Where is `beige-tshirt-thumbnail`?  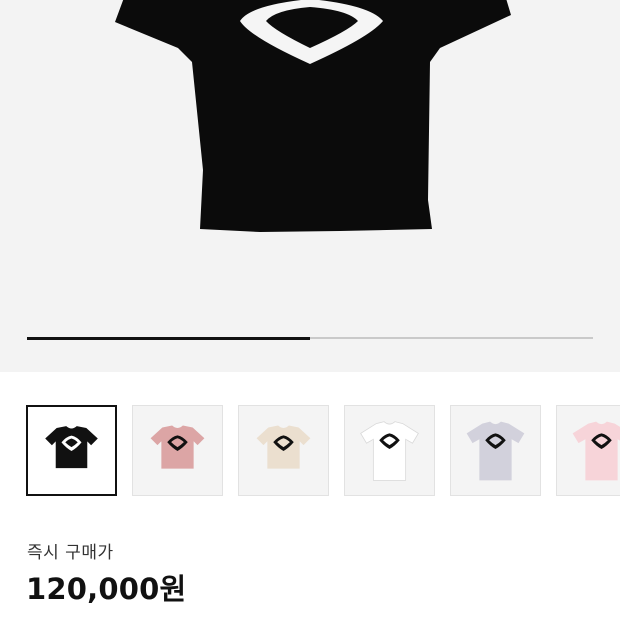
beige-tshirt-thumbnail is located at coordinates (283, 447).